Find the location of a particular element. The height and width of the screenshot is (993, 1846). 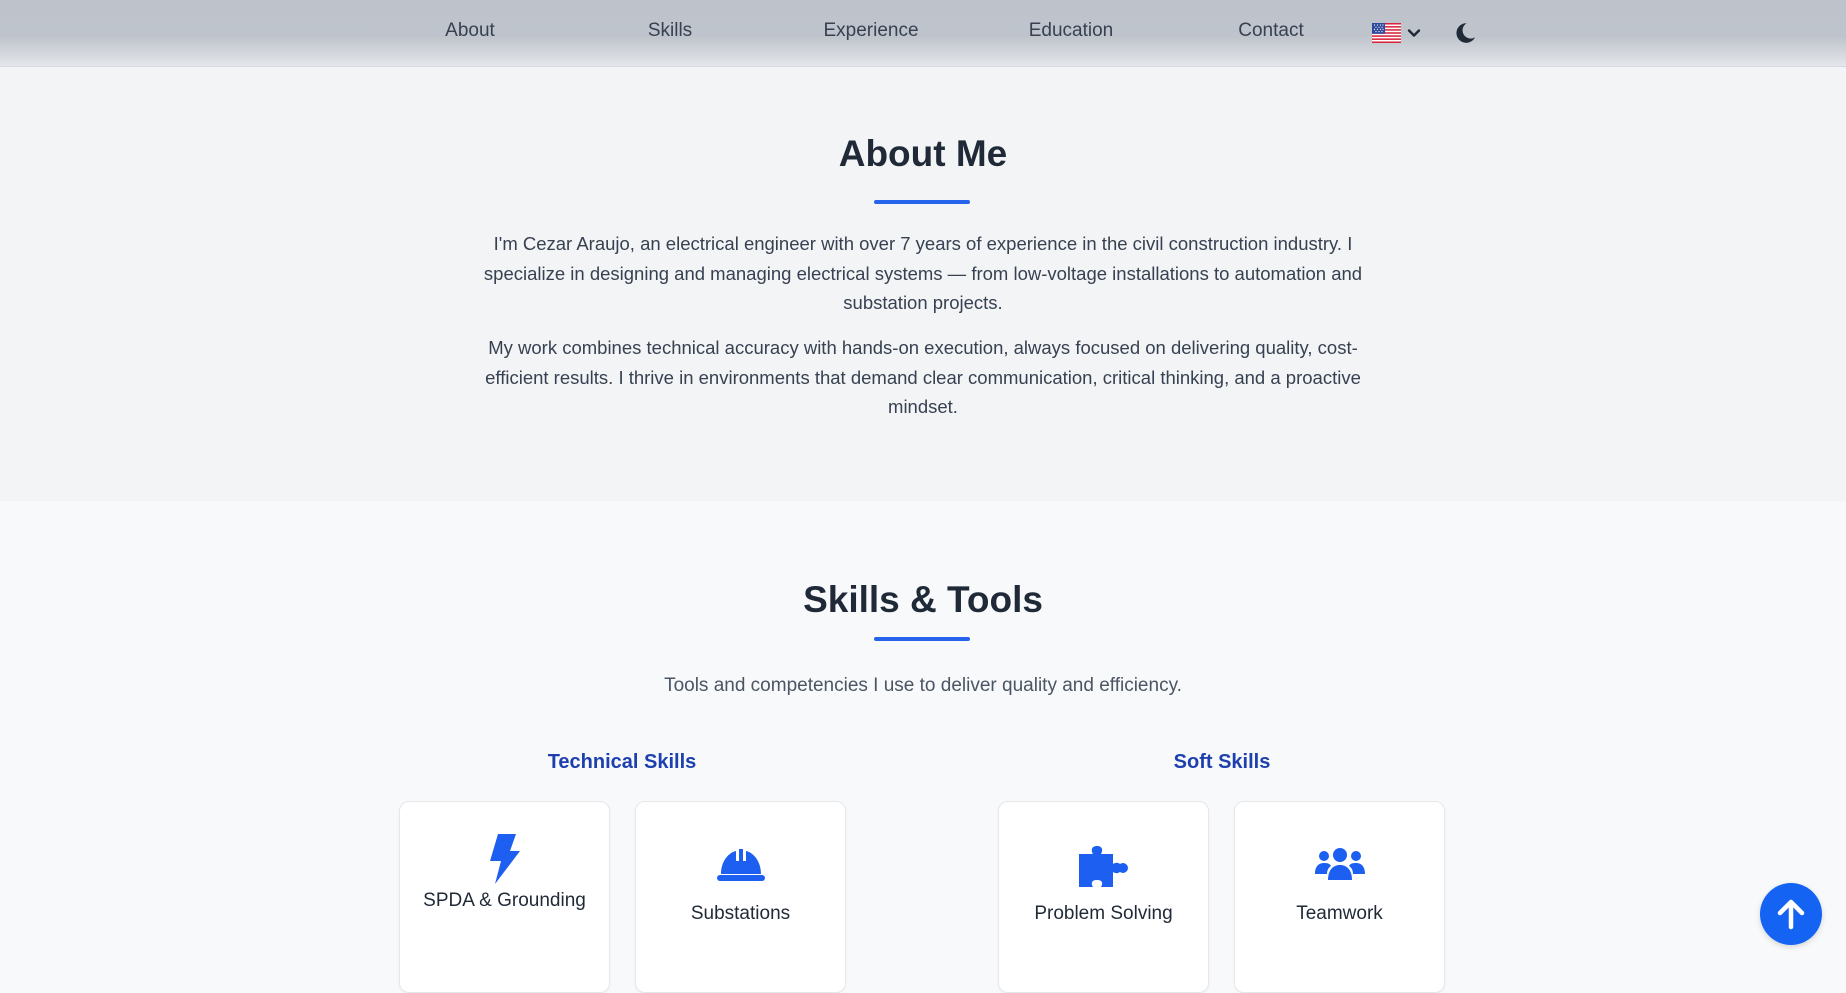

scroll-to-top-button is located at coordinates (1791, 914).